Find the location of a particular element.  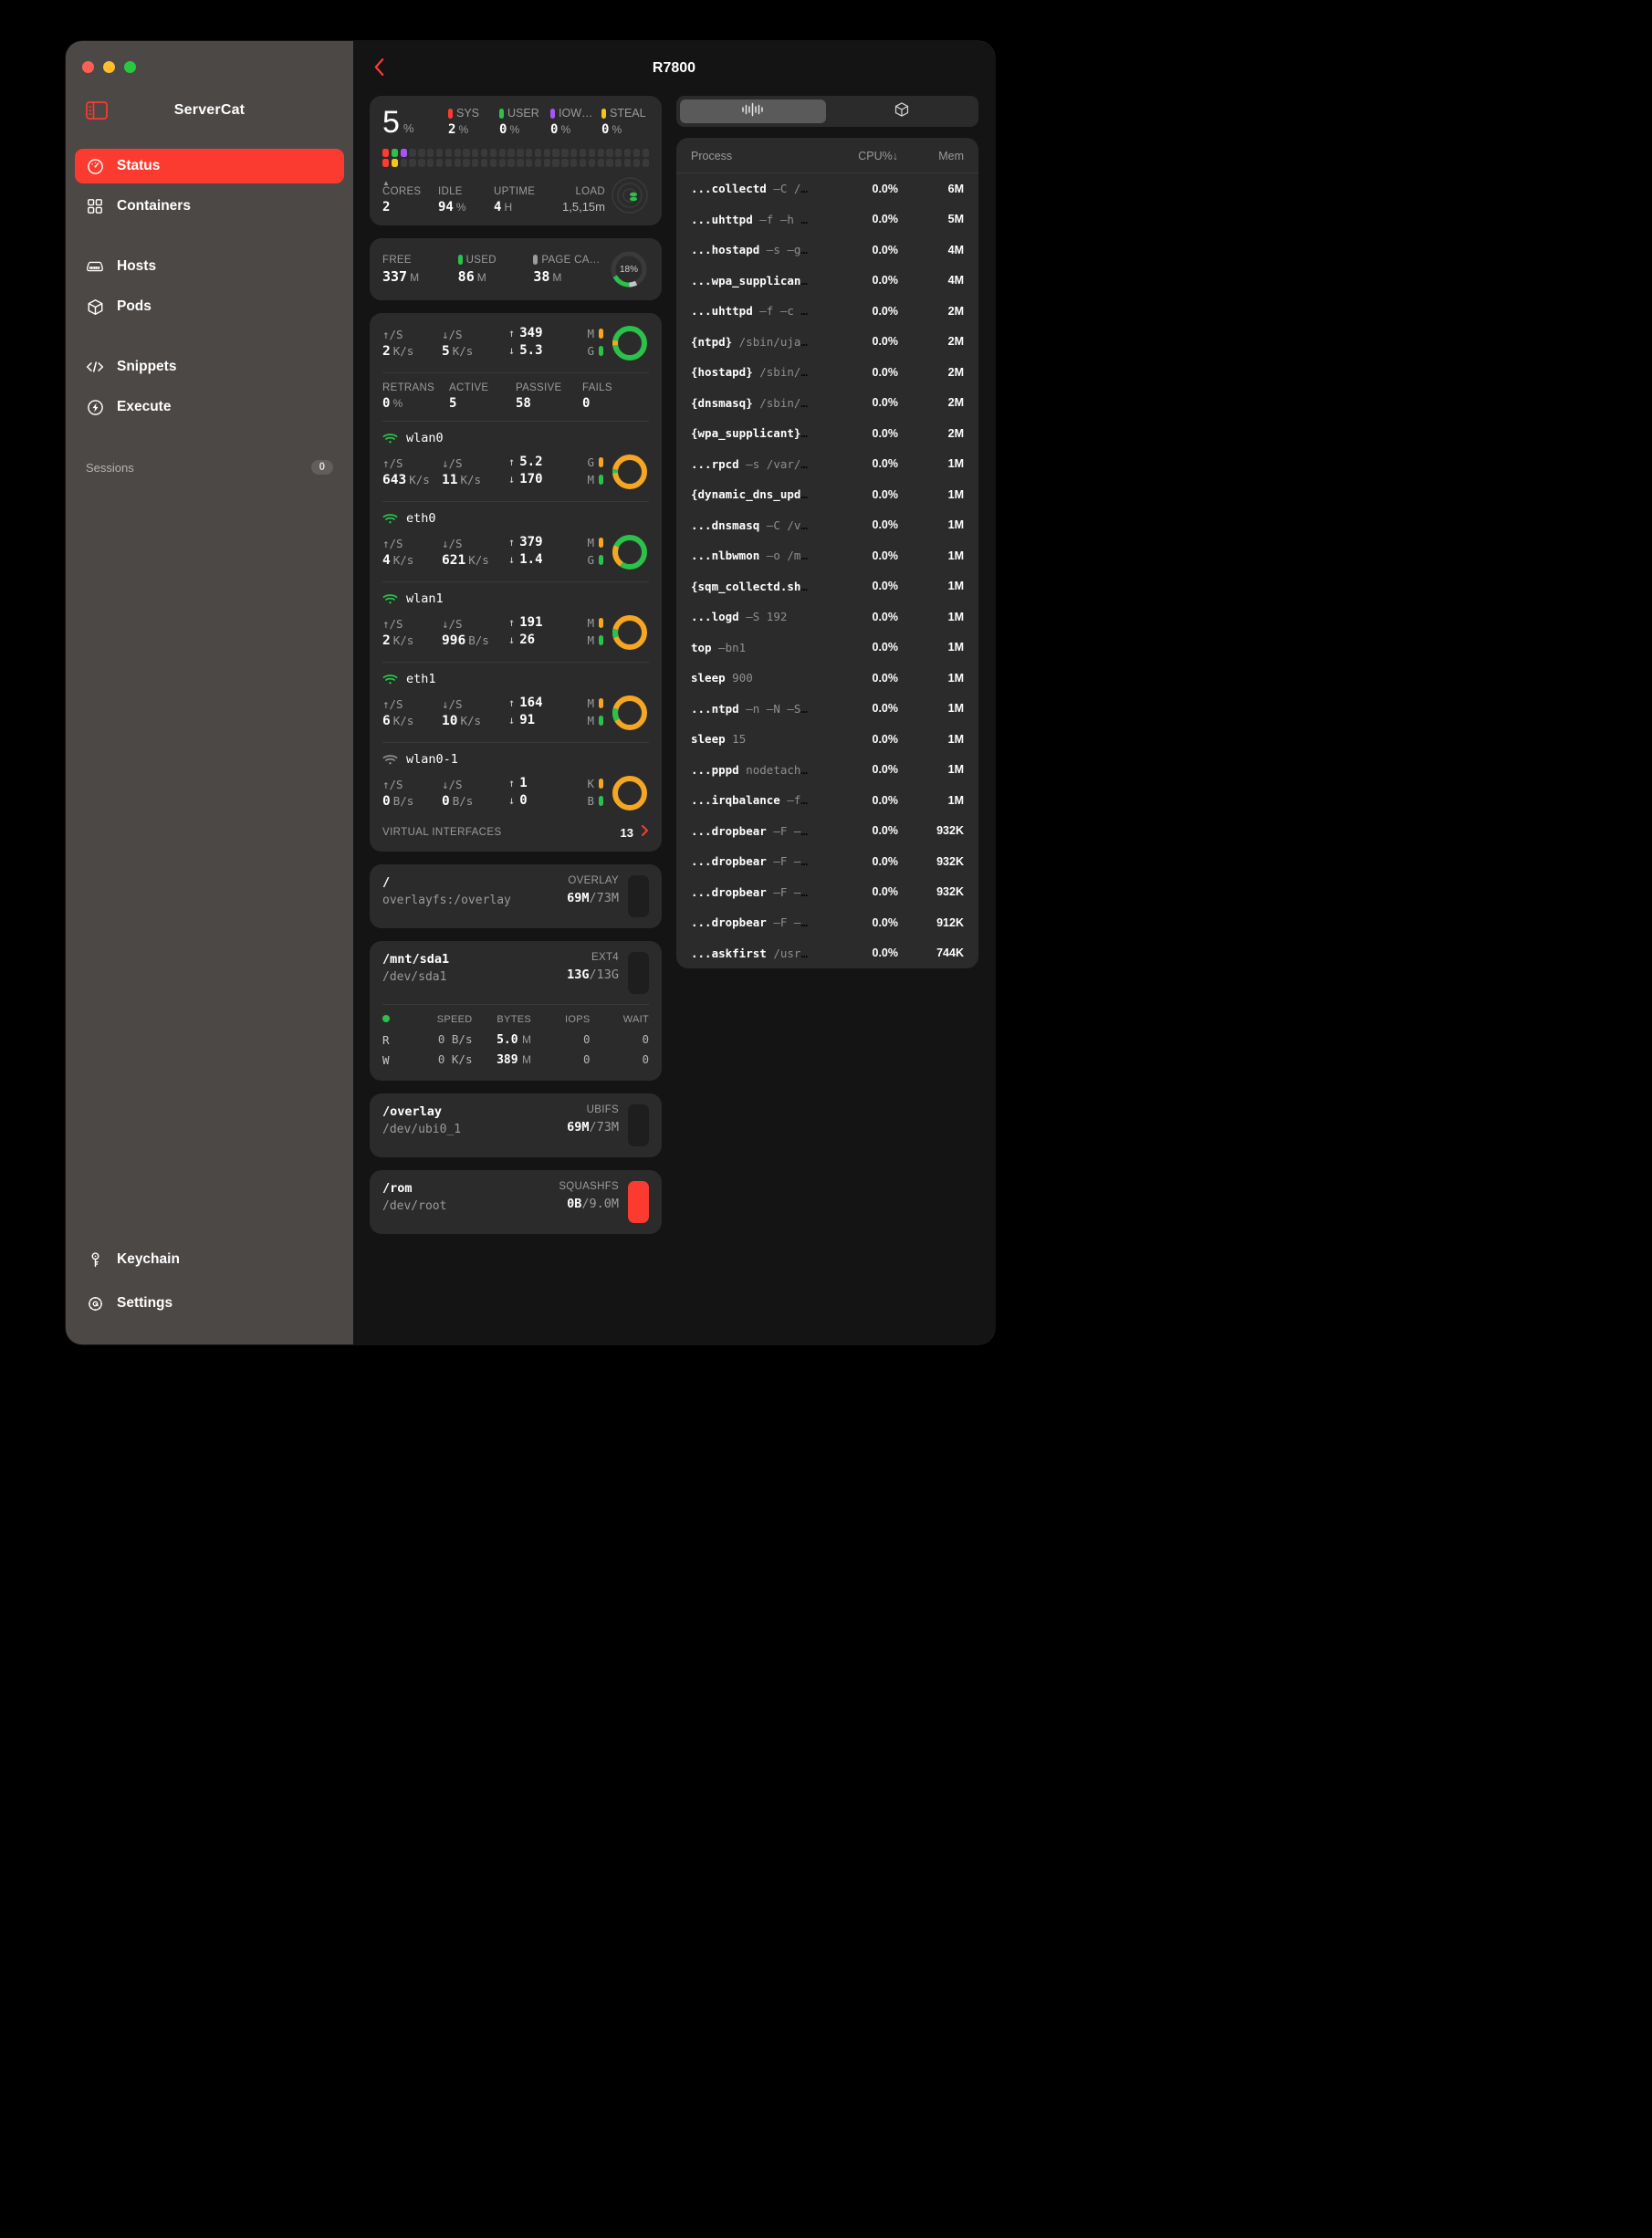

sidebar-item-execute: Execute is located at coordinates (210, 407).